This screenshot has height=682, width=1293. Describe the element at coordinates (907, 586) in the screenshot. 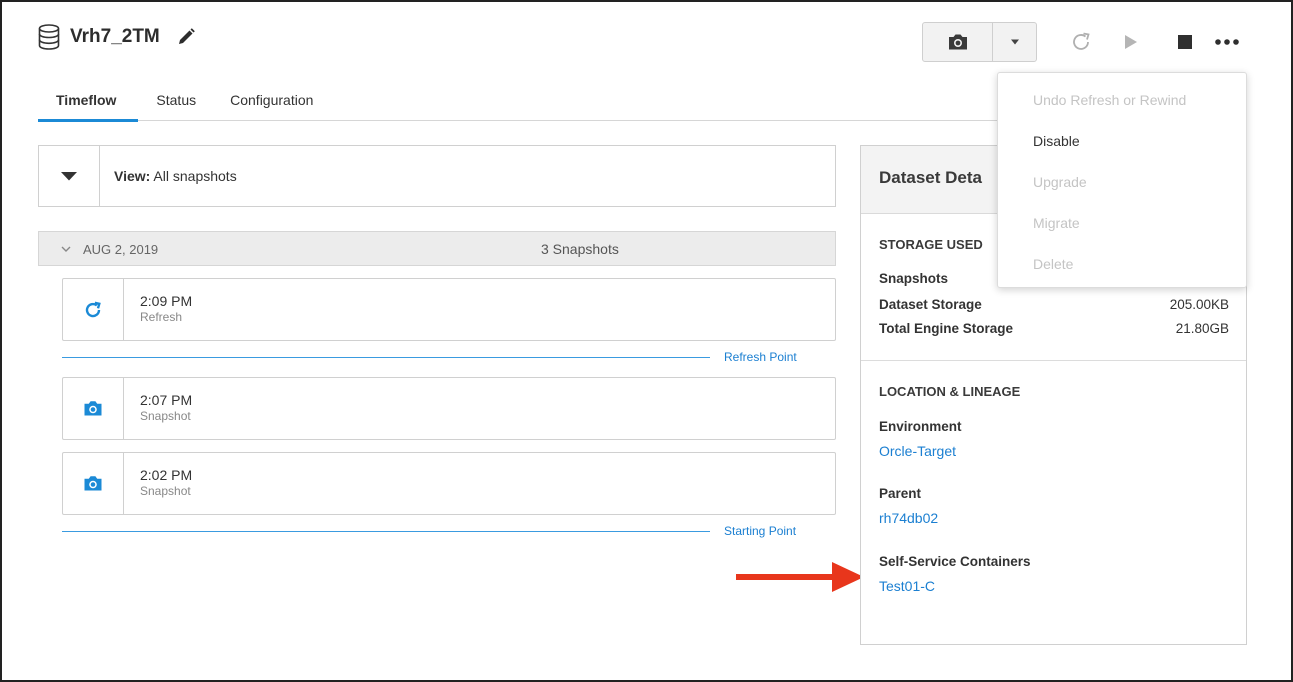

I see `self-service-container-link: Test01-C` at that location.